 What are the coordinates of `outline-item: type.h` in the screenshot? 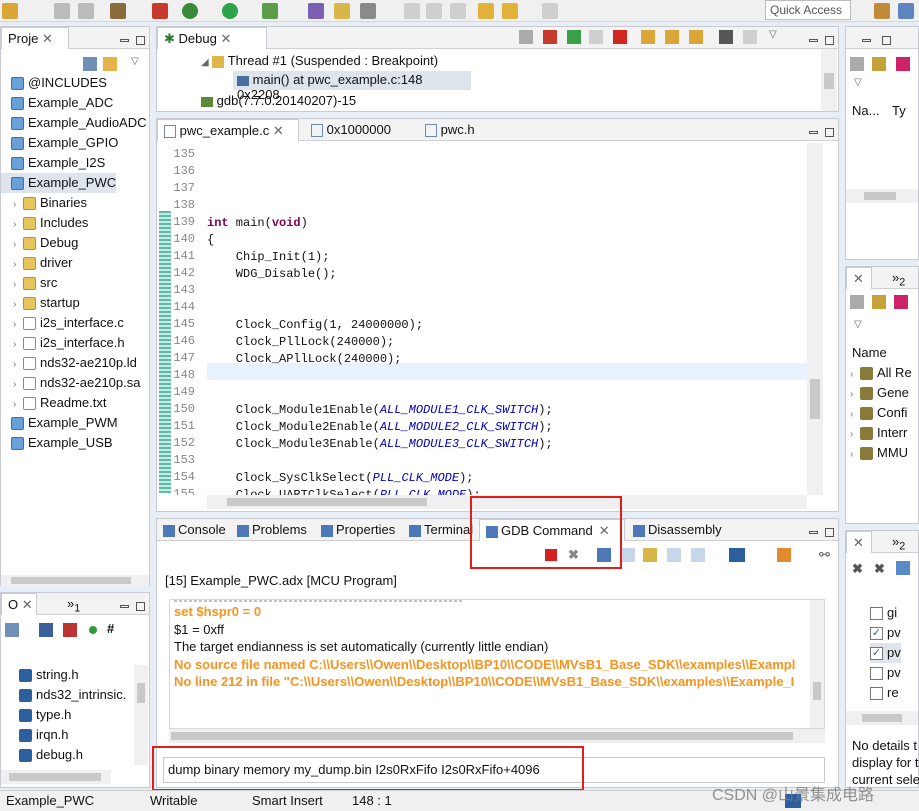 It's located at (45, 715).